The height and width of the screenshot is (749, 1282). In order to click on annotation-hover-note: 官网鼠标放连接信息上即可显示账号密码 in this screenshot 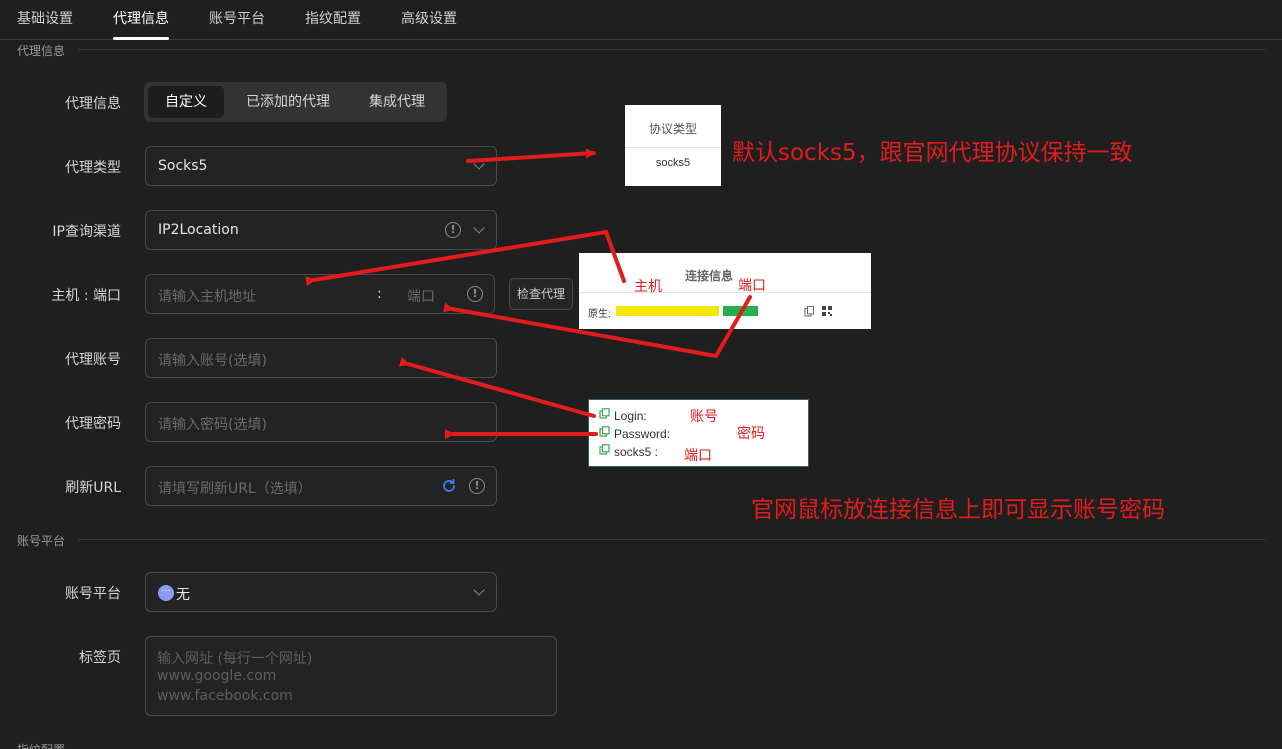, I will do `click(958, 510)`.